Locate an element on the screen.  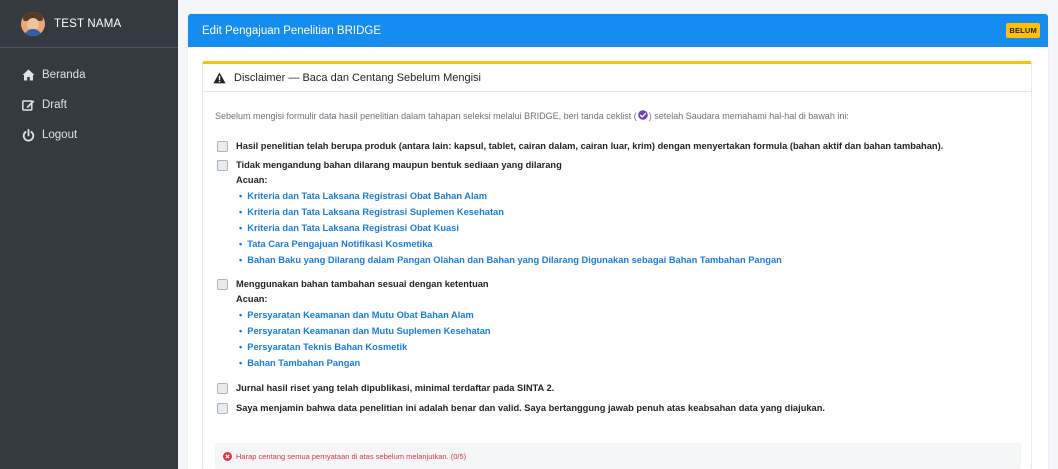
user-panel: TEST NAMA is located at coordinates (89, 24).